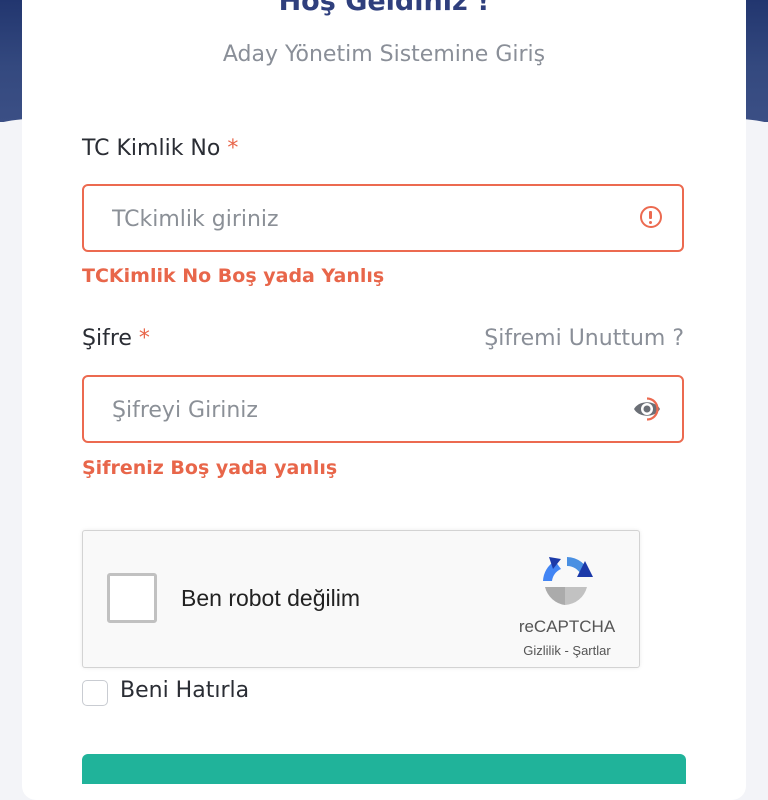 The height and width of the screenshot is (800, 768). I want to click on tc-label: TC Kimlik No, so click(151, 148).